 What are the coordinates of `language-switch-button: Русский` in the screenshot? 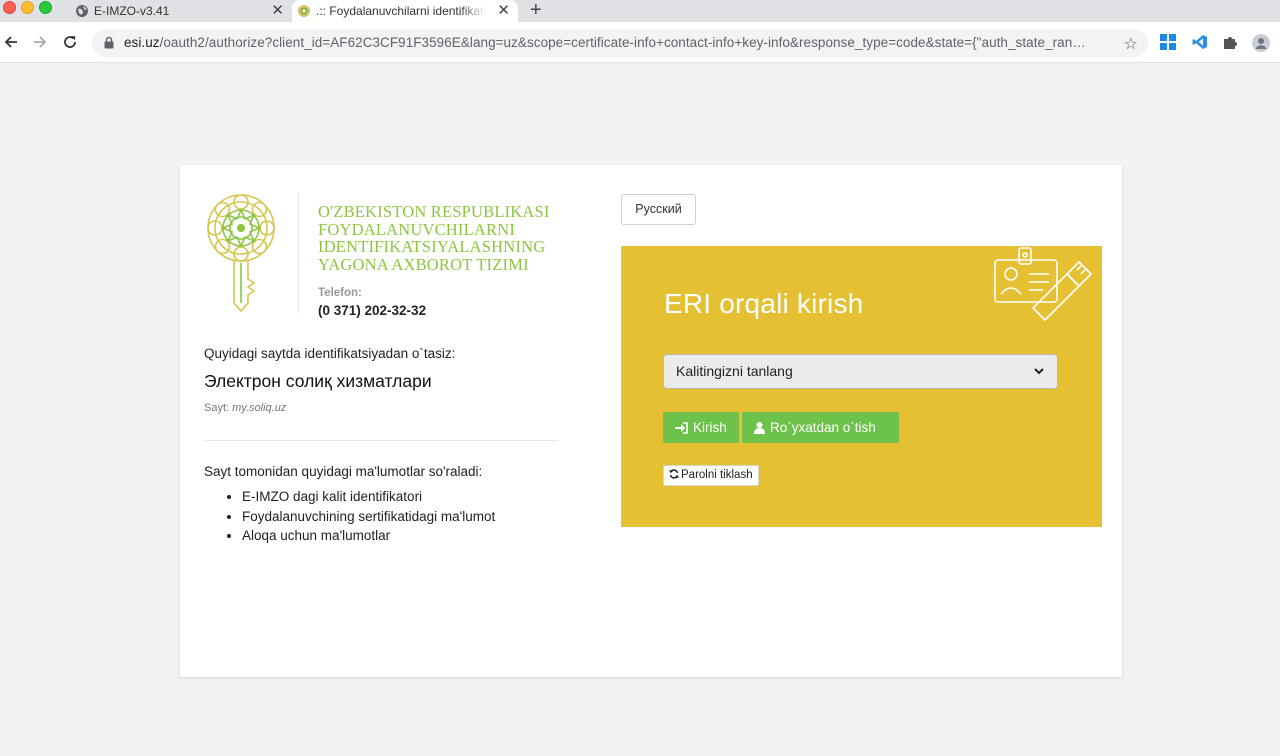 It's located at (658, 209).